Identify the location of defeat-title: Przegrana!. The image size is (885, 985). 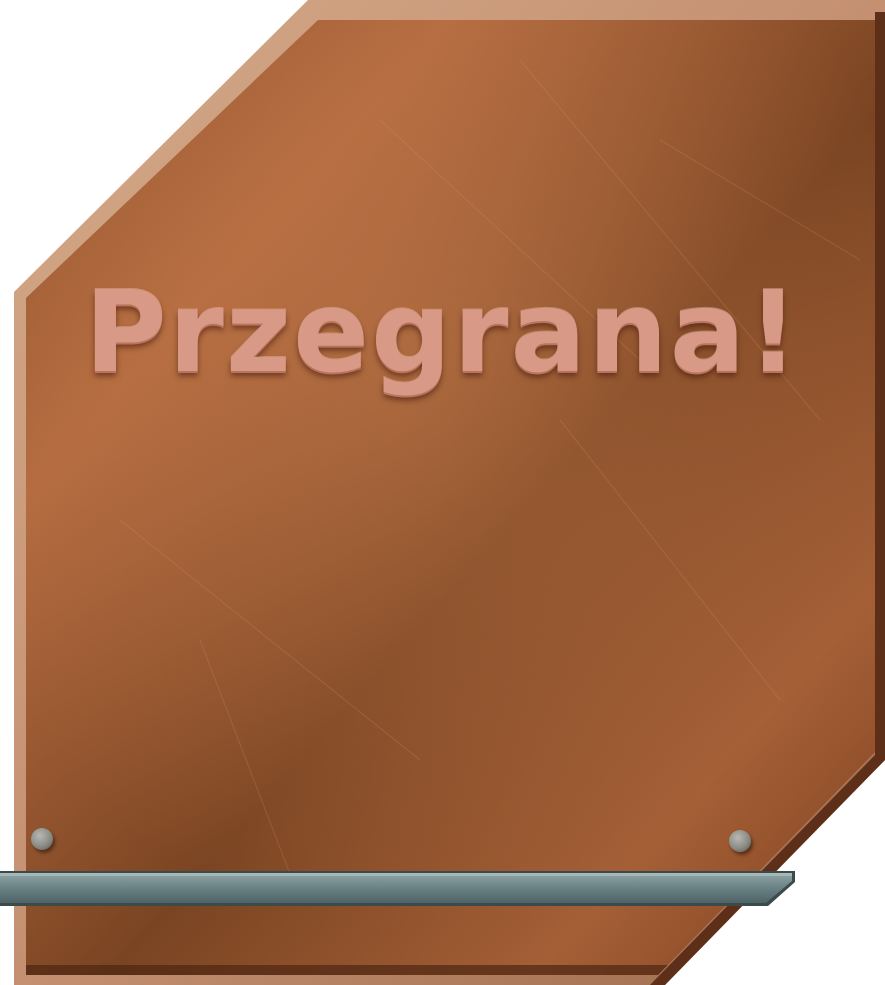
(442, 333).